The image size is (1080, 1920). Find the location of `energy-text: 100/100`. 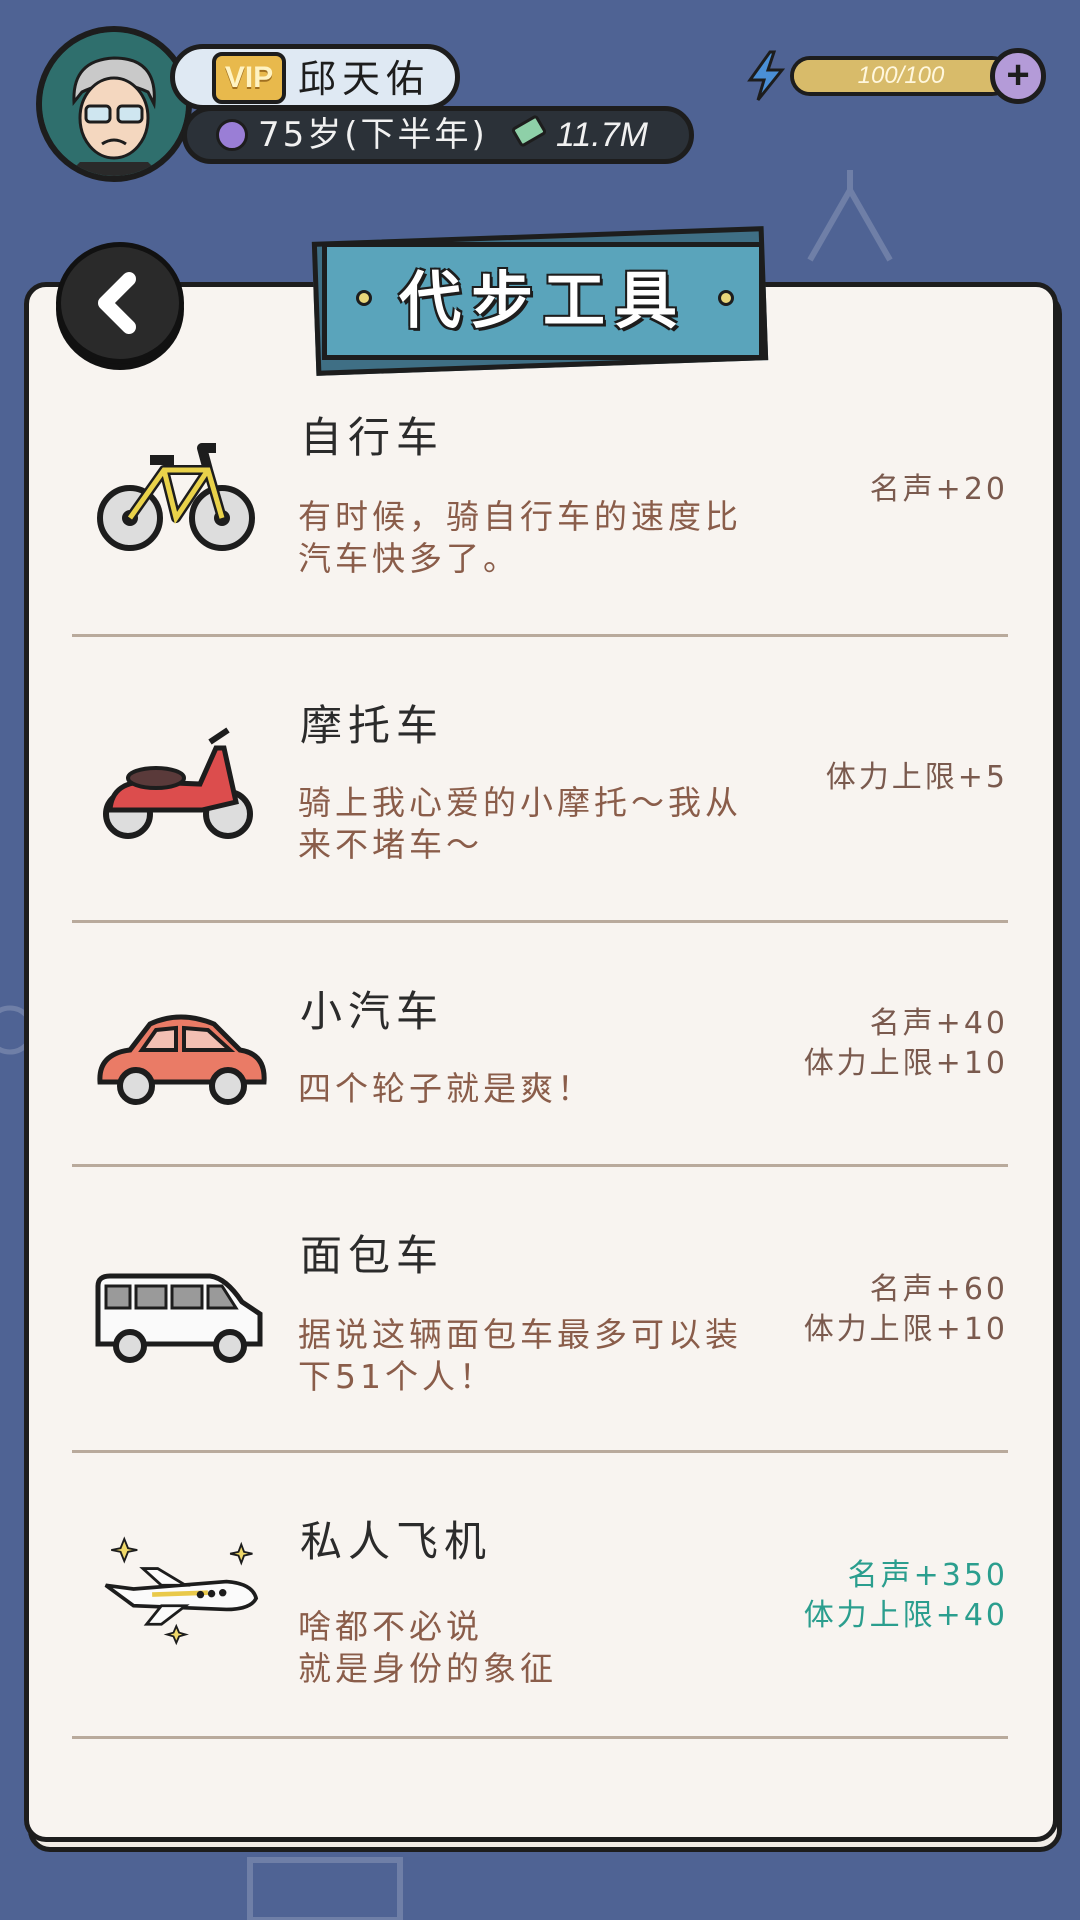

energy-text: 100/100 is located at coordinates (901, 75).